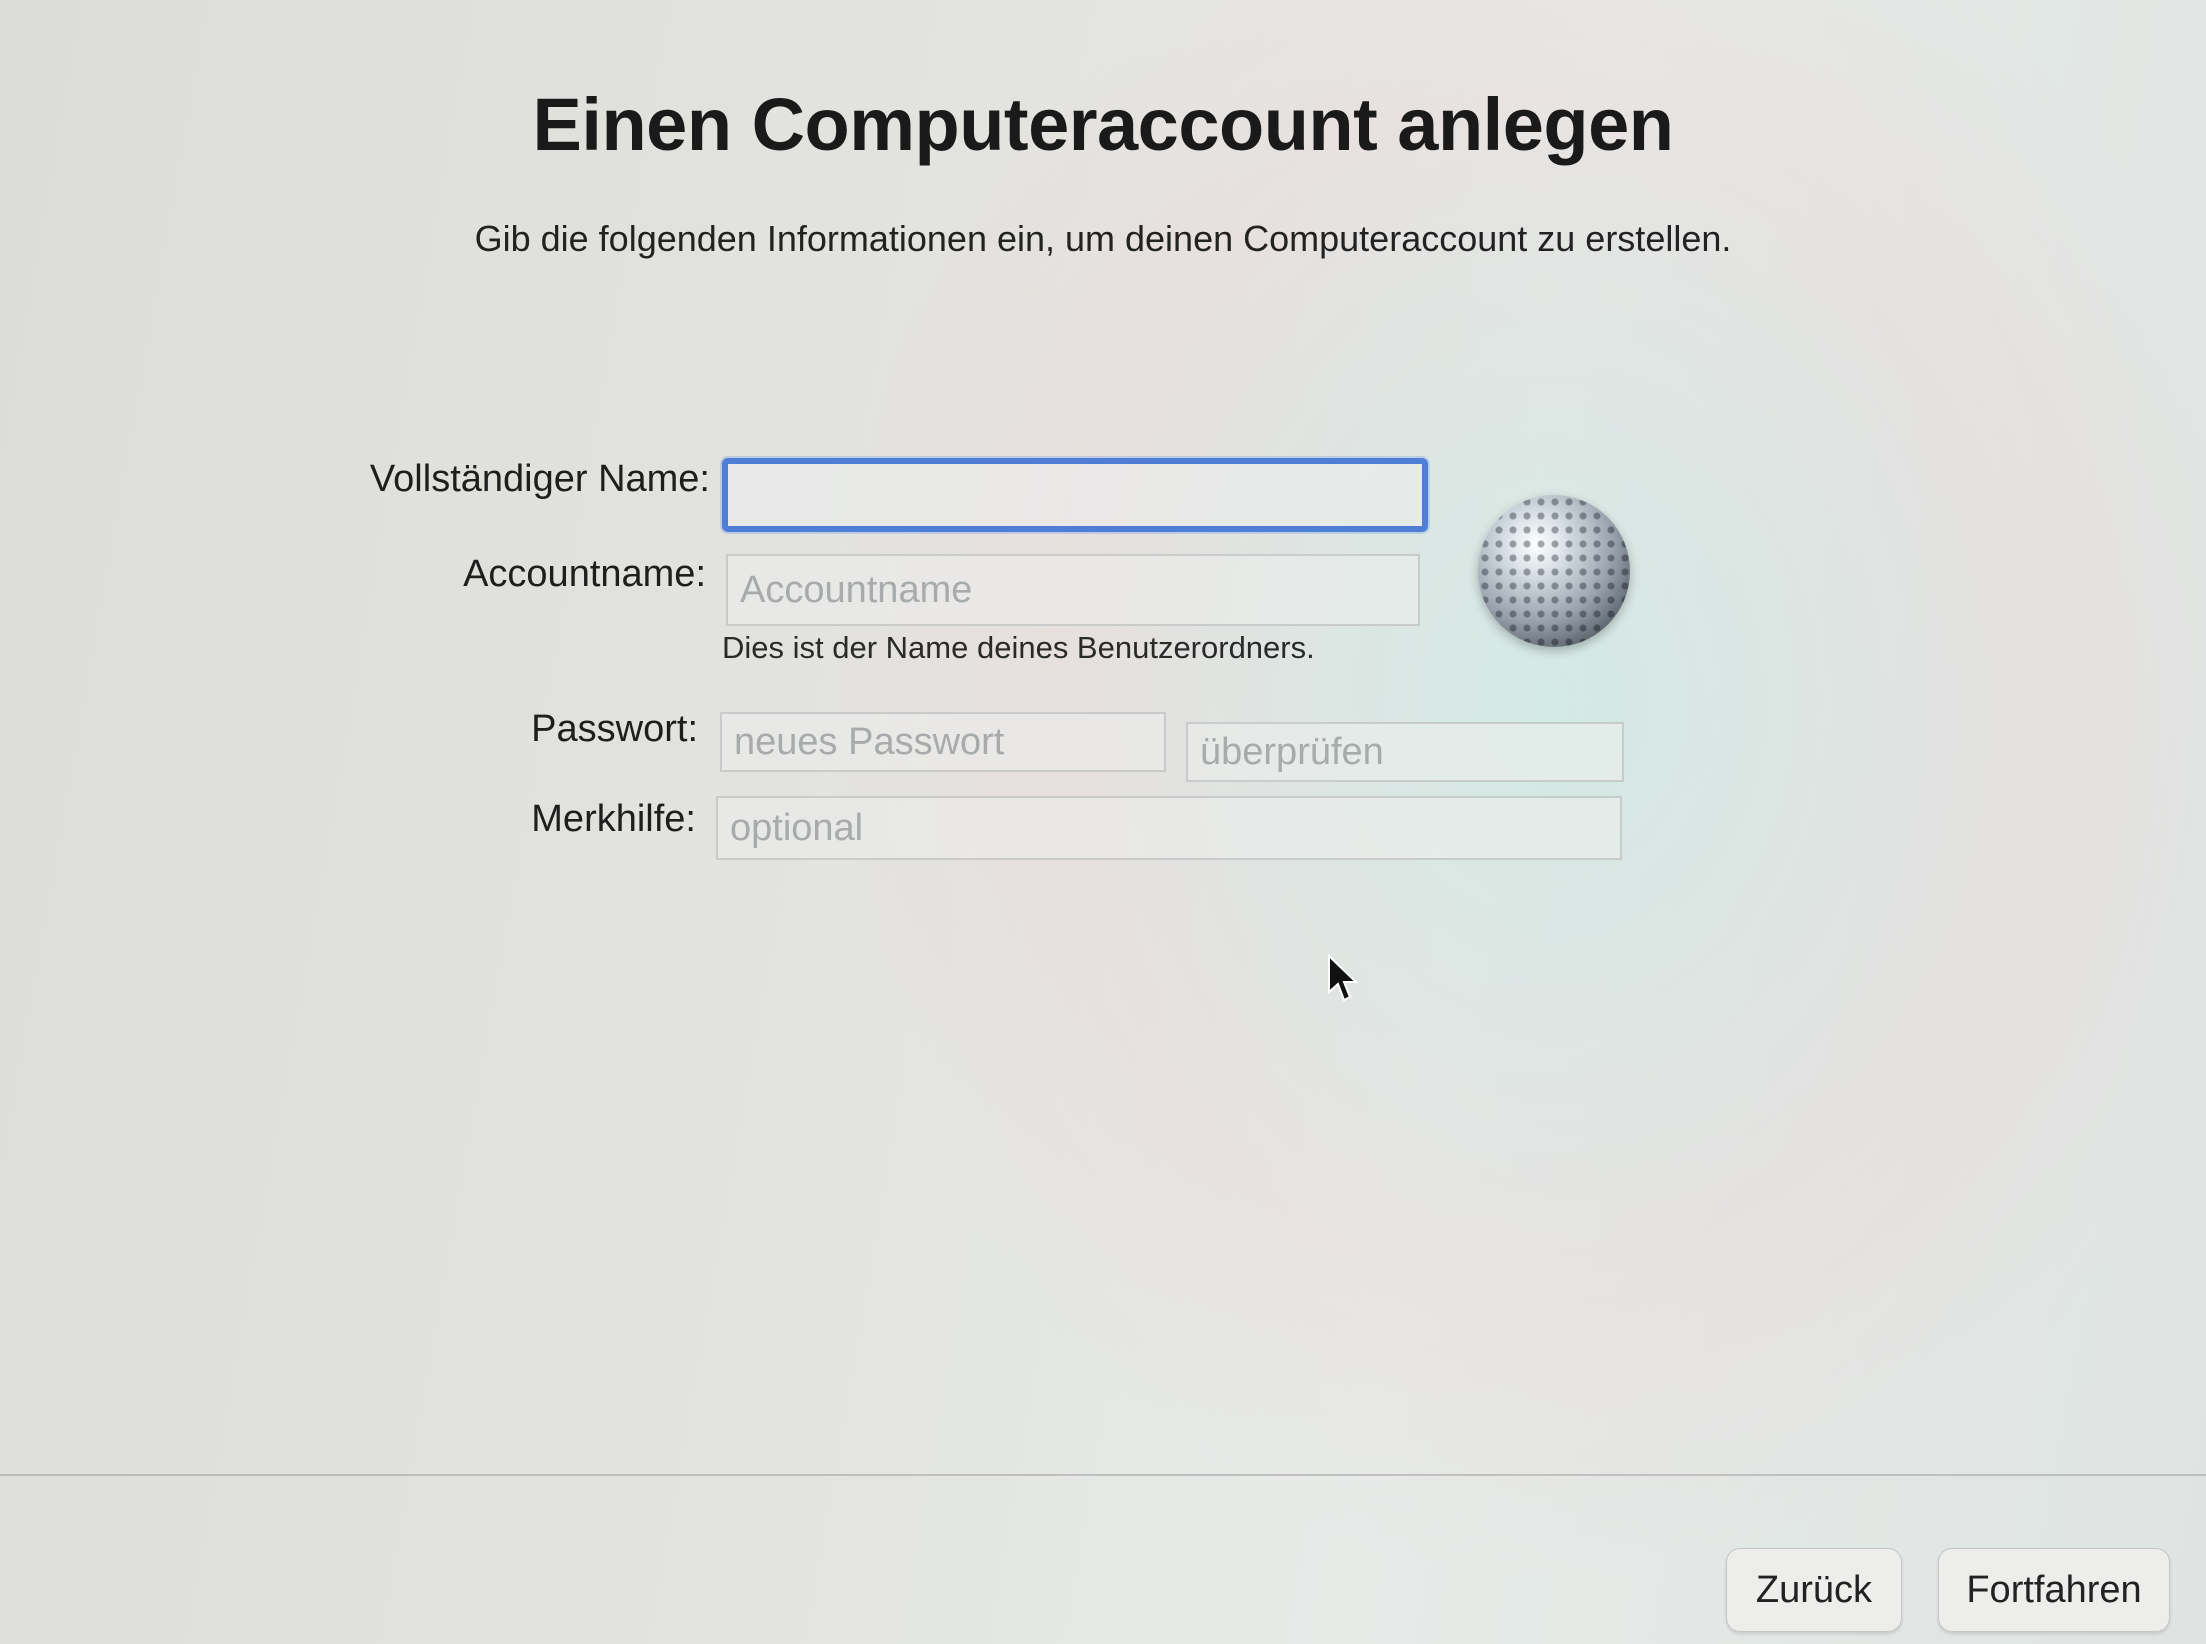  What do you see at coordinates (539, 479) in the screenshot?
I see `full-name-label: Vollständiger Name:` at bounding box center [539, 479].